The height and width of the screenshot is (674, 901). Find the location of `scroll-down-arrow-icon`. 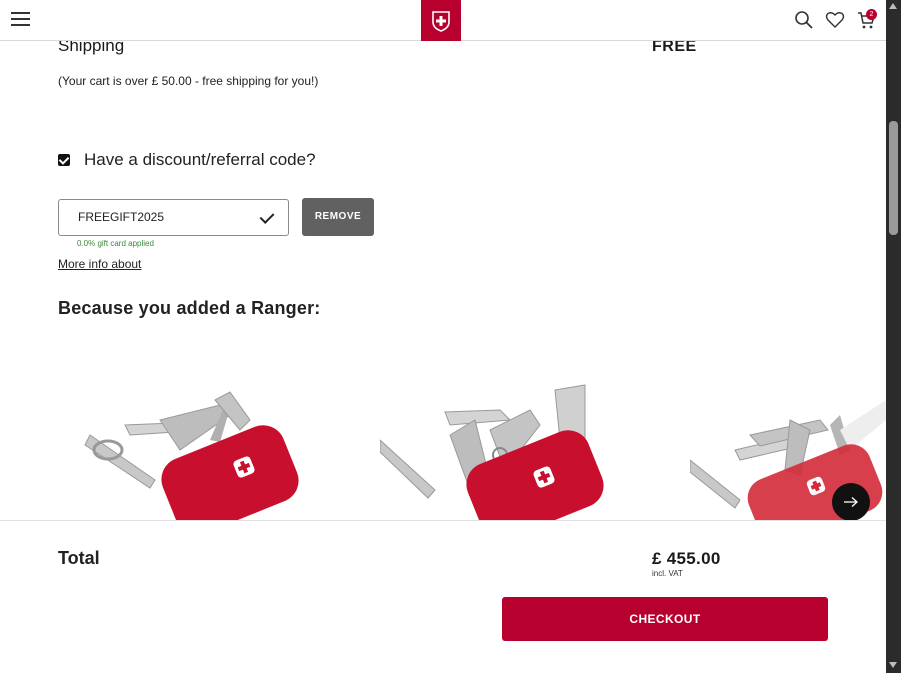

scroll-down-arrow-icon is located at coordinates (893, 665).